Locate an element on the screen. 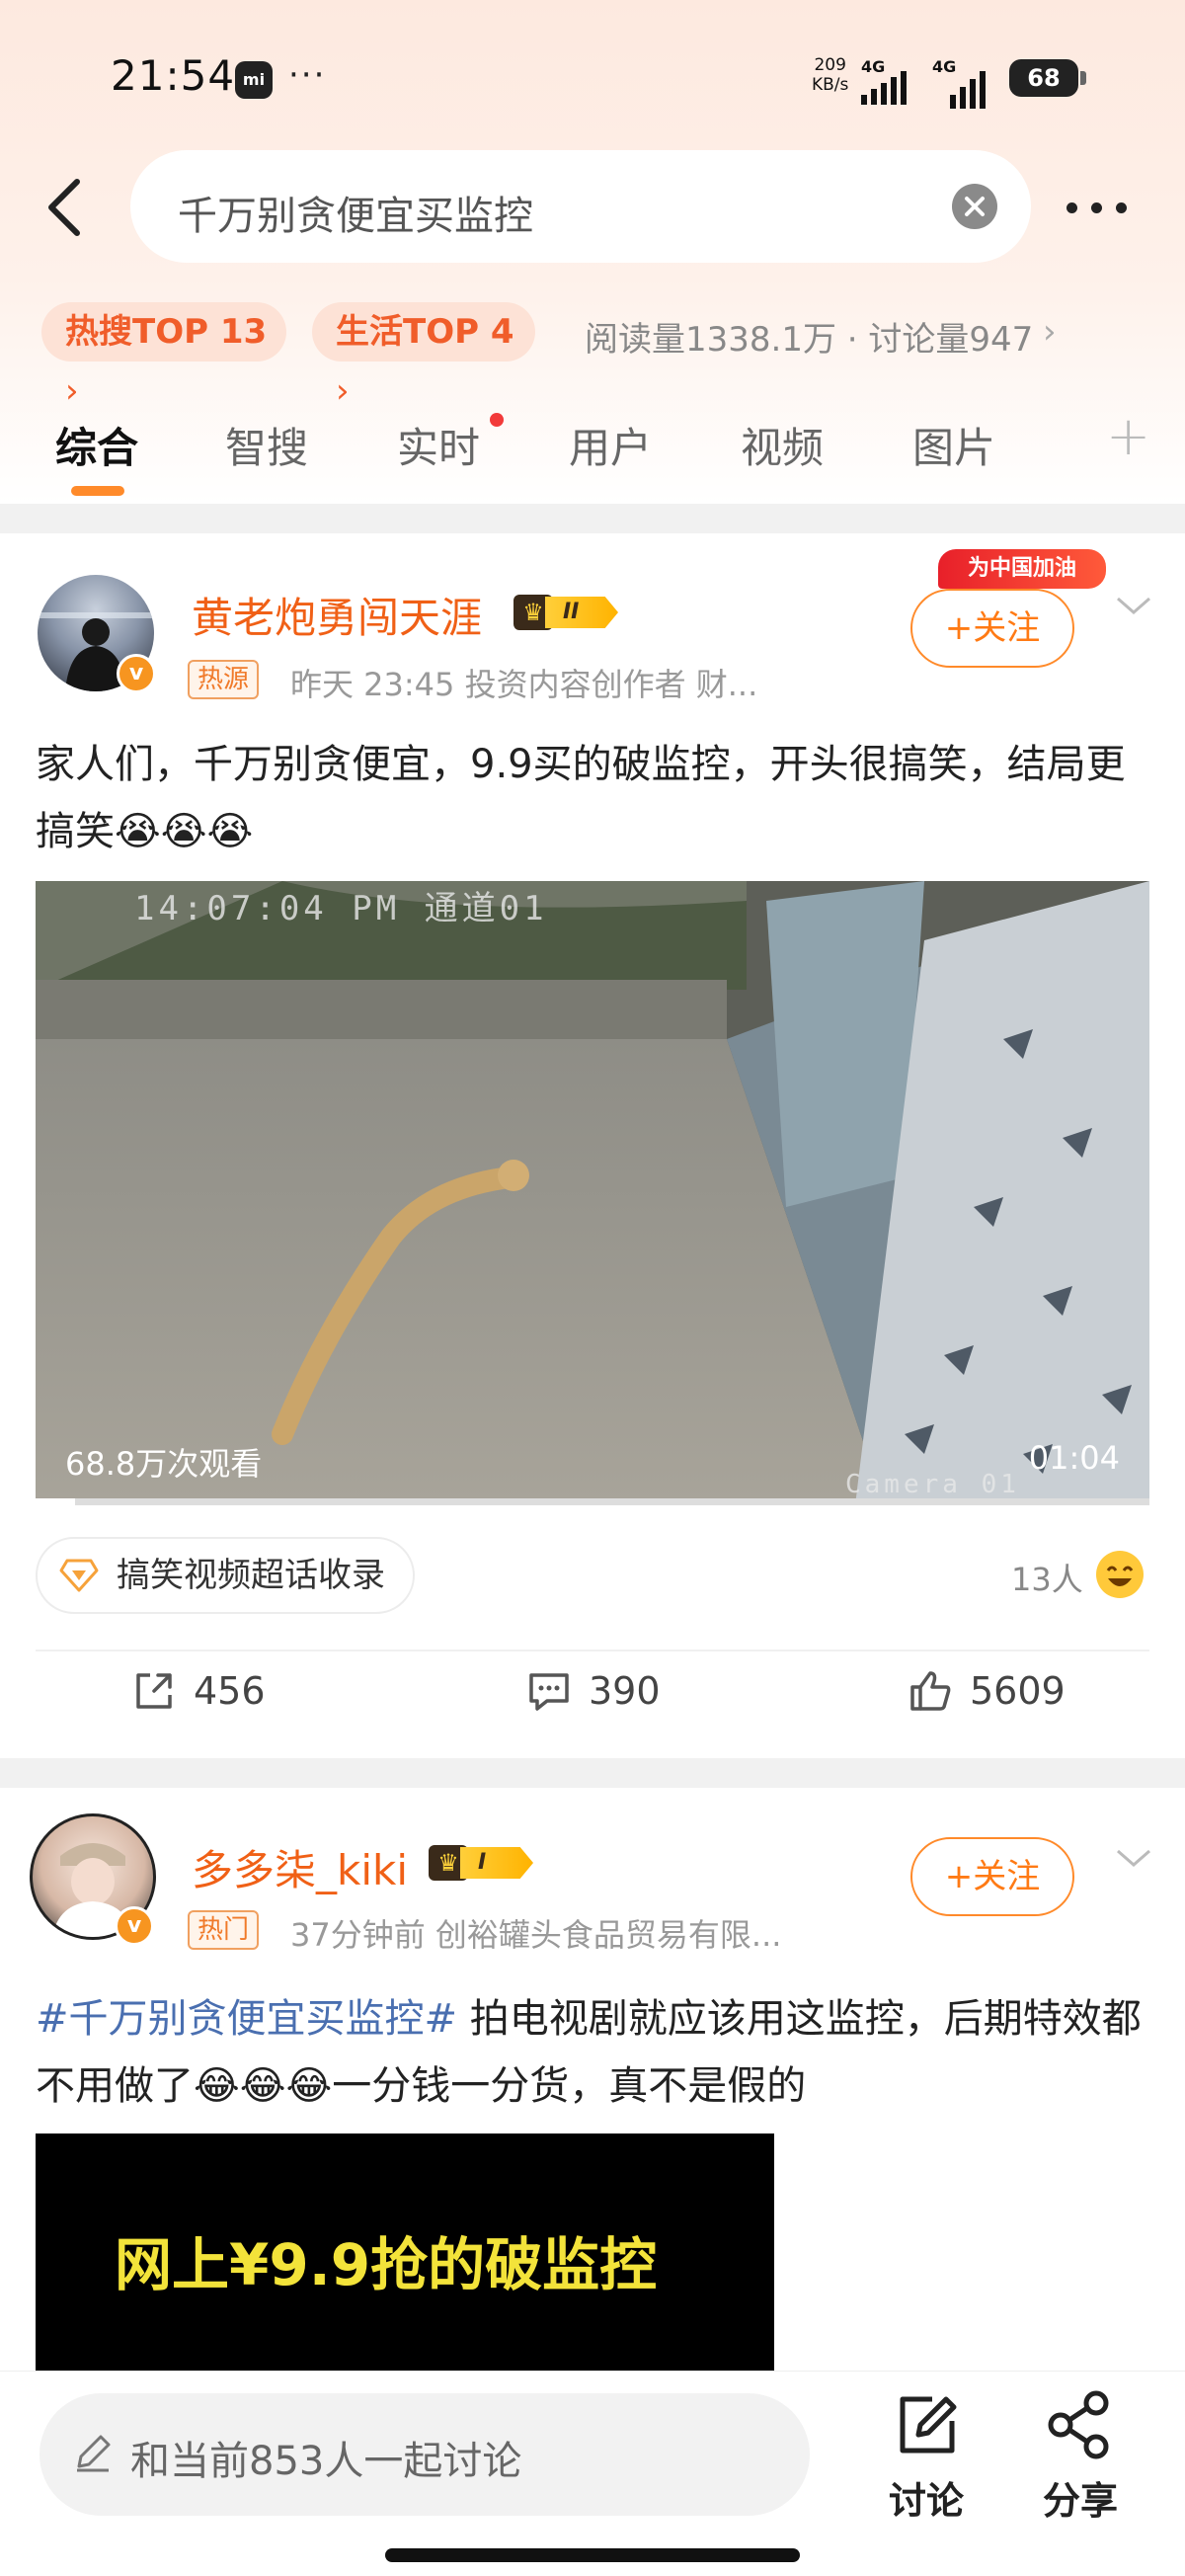  bottom-bar: 和当前853人一起讨论 讨论 分享 is located at coordinates (592, 2473).